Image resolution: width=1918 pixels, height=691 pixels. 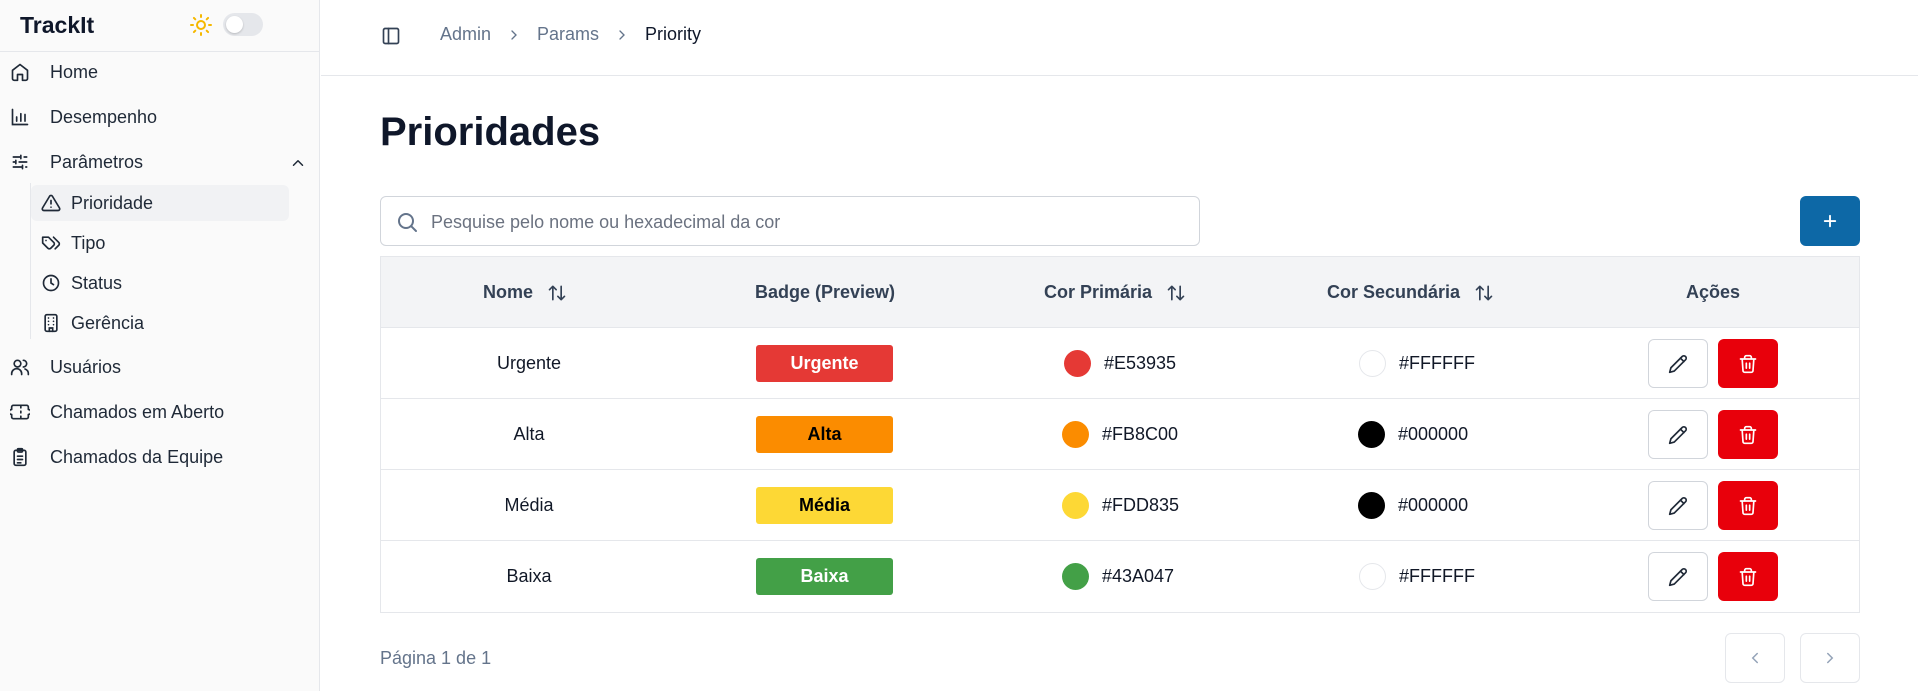 I want to click on table-row: Alta Alta #FB8C00 #000000, so click(x=1120, y=434).